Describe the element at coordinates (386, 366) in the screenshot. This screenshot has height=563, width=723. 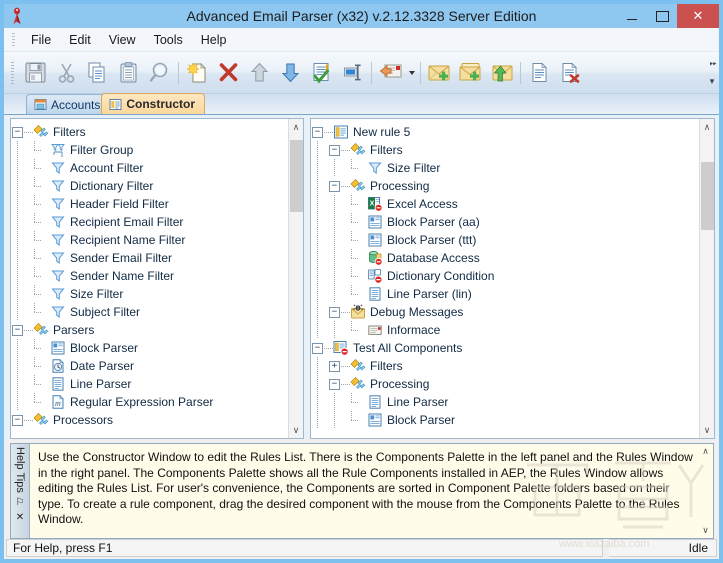
I see `tree-item-label: Filters` at that location.